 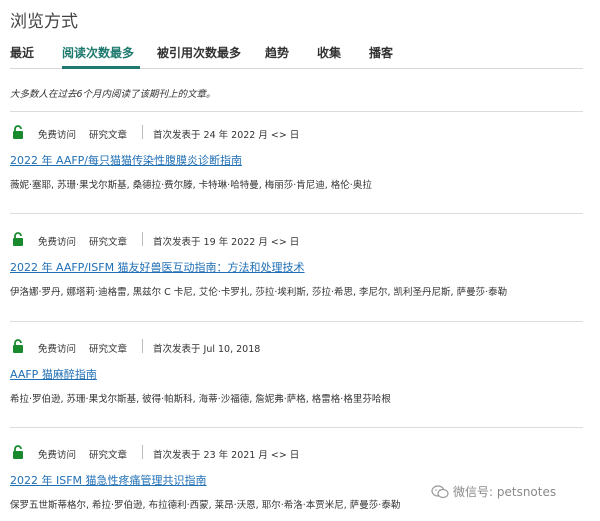 I want to click on article-title-link: 2022 年 AAFP/ISFM 猫友好兽医互动指南：方法和处理技术, so click(x=157, y=267).